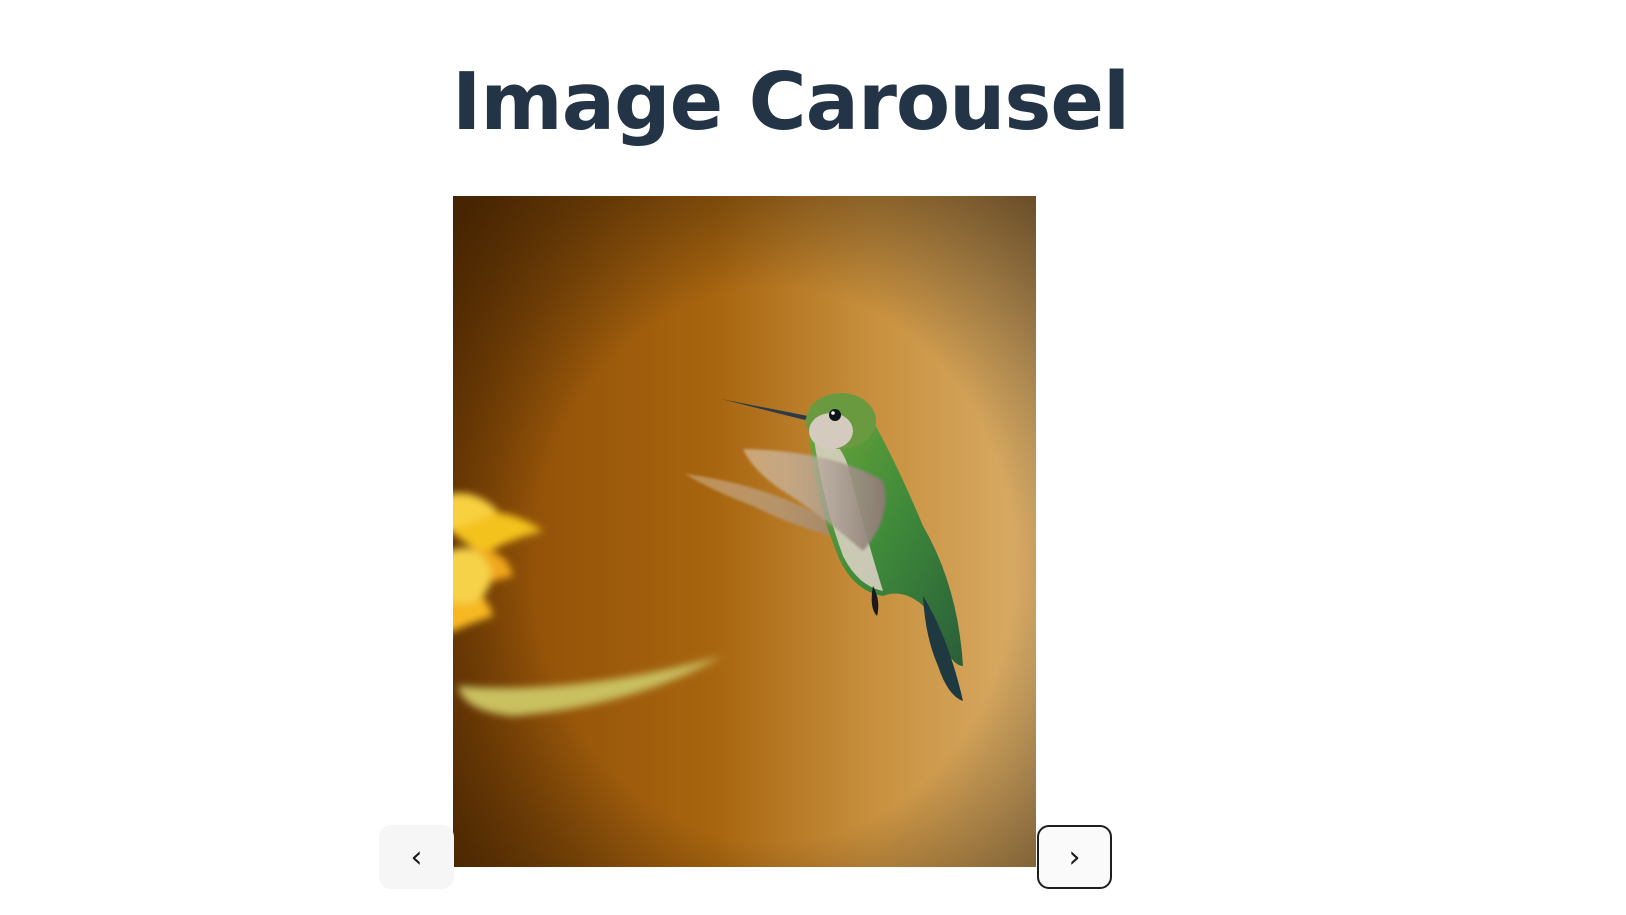 Image resolution: width=1626 pixels, height=915 pixels. I want to click on page-title: Image Carousel, so click(791, 102).